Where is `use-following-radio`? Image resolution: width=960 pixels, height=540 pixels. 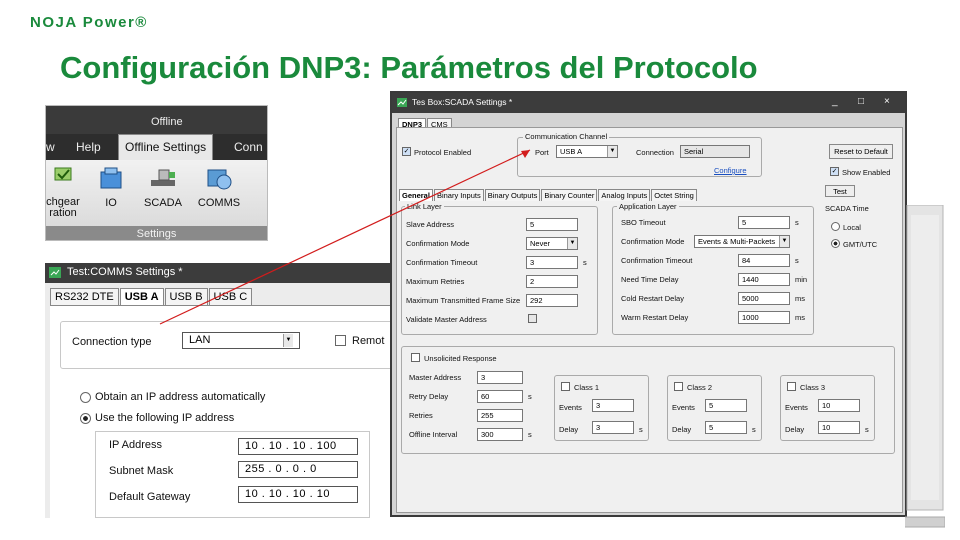
use-following-radio is located at coordinates (85, 418).